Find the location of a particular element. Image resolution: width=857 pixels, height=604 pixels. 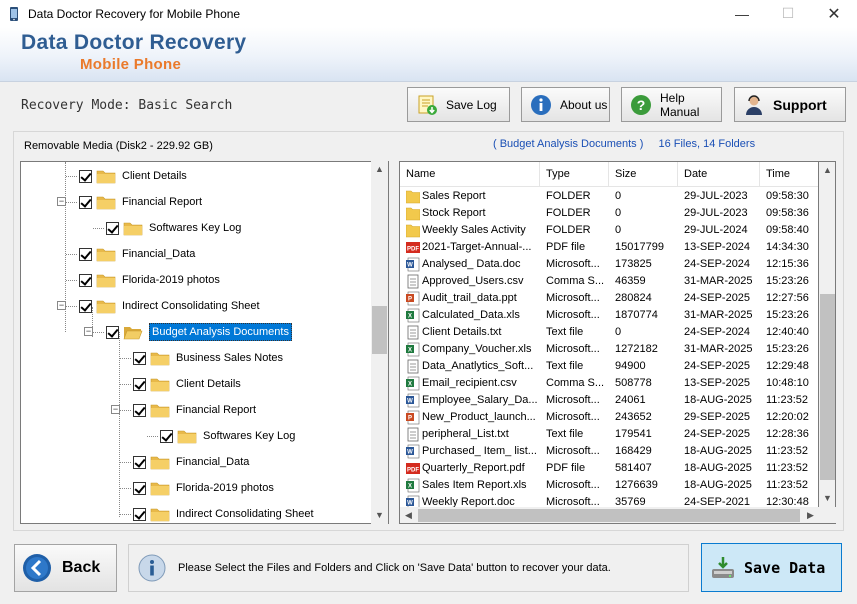

word-file-icon: W is located at coordinates (413, 451).